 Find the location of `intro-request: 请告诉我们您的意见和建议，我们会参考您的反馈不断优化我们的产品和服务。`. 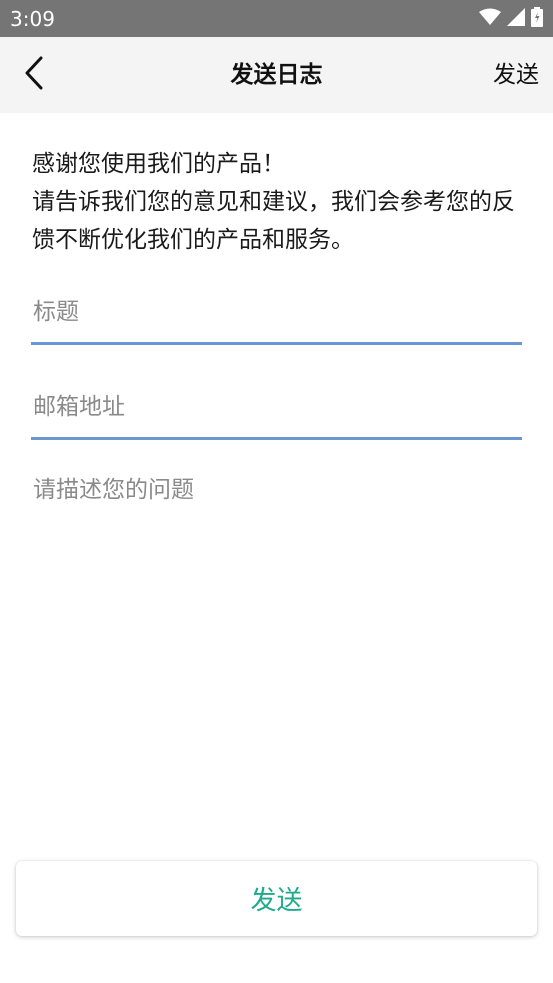

intro-request: 请告诉我们您的意见和建议，我们会参考您的反馈不断优化我们的产品和服务。 is located at coordinates (273, 221).